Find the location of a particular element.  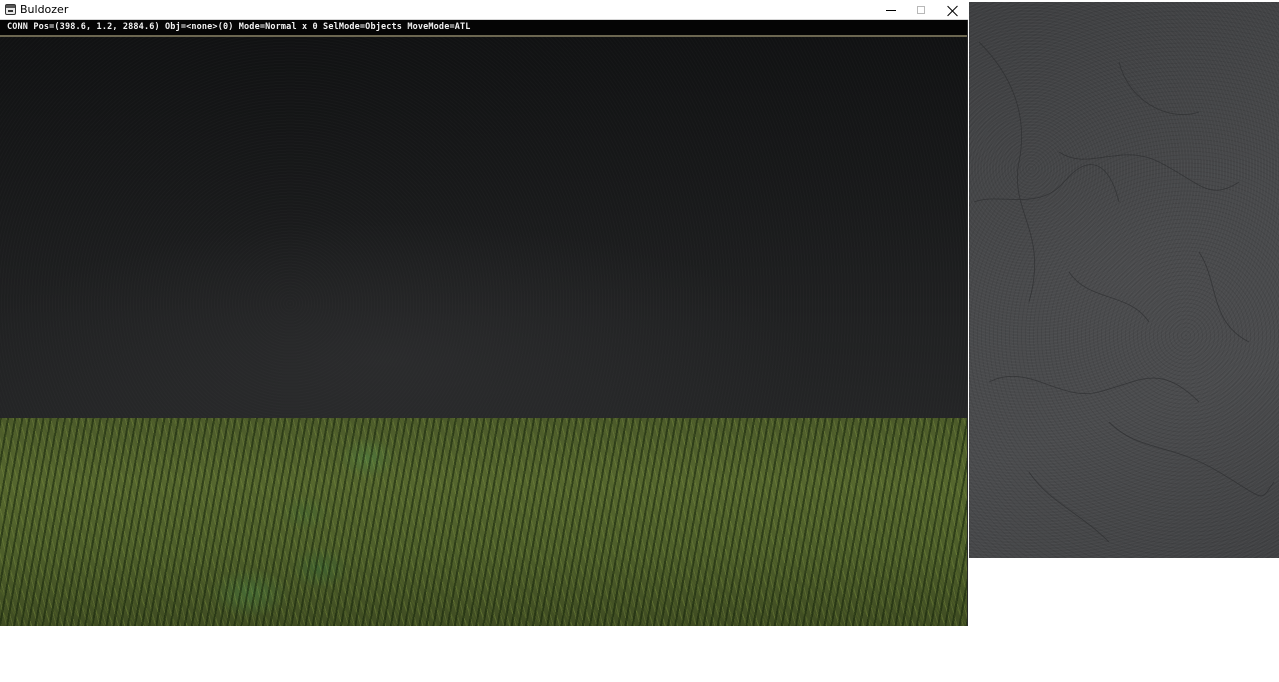

window-title: Buldozer is located at coordinates (44, 9).